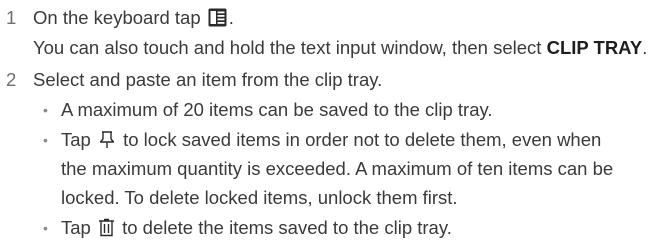 Image resolution: width=648 pixels, height=245 pixels. I want to click on bullet-2-text-start: Tap, so click(78, 139).